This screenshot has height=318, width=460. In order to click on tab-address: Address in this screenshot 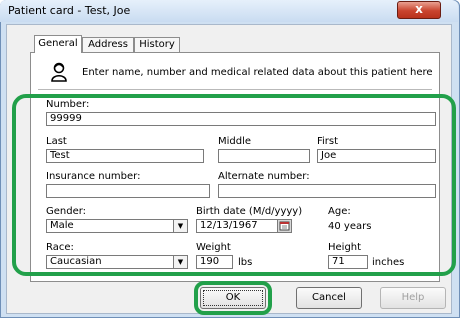, I will do `click(108, 45)`.